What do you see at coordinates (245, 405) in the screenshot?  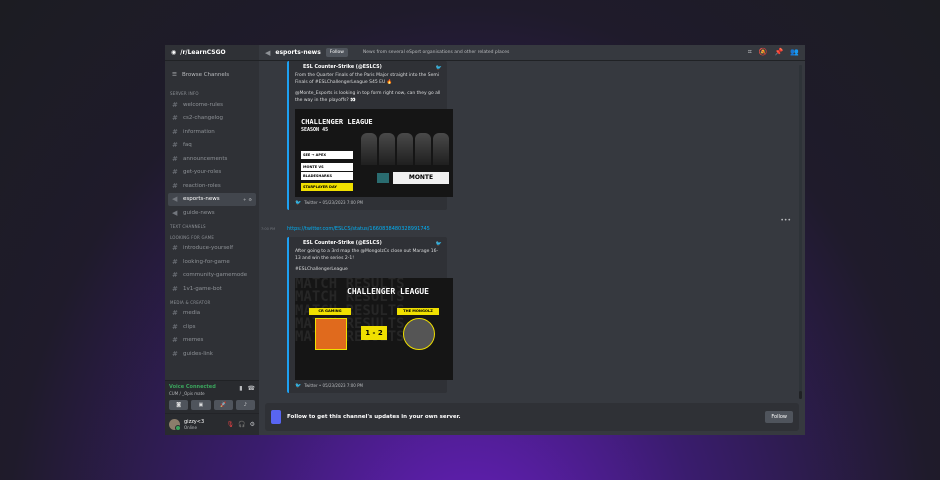 I see `soundboard-button: ♪` at bounding box center [245, 405].